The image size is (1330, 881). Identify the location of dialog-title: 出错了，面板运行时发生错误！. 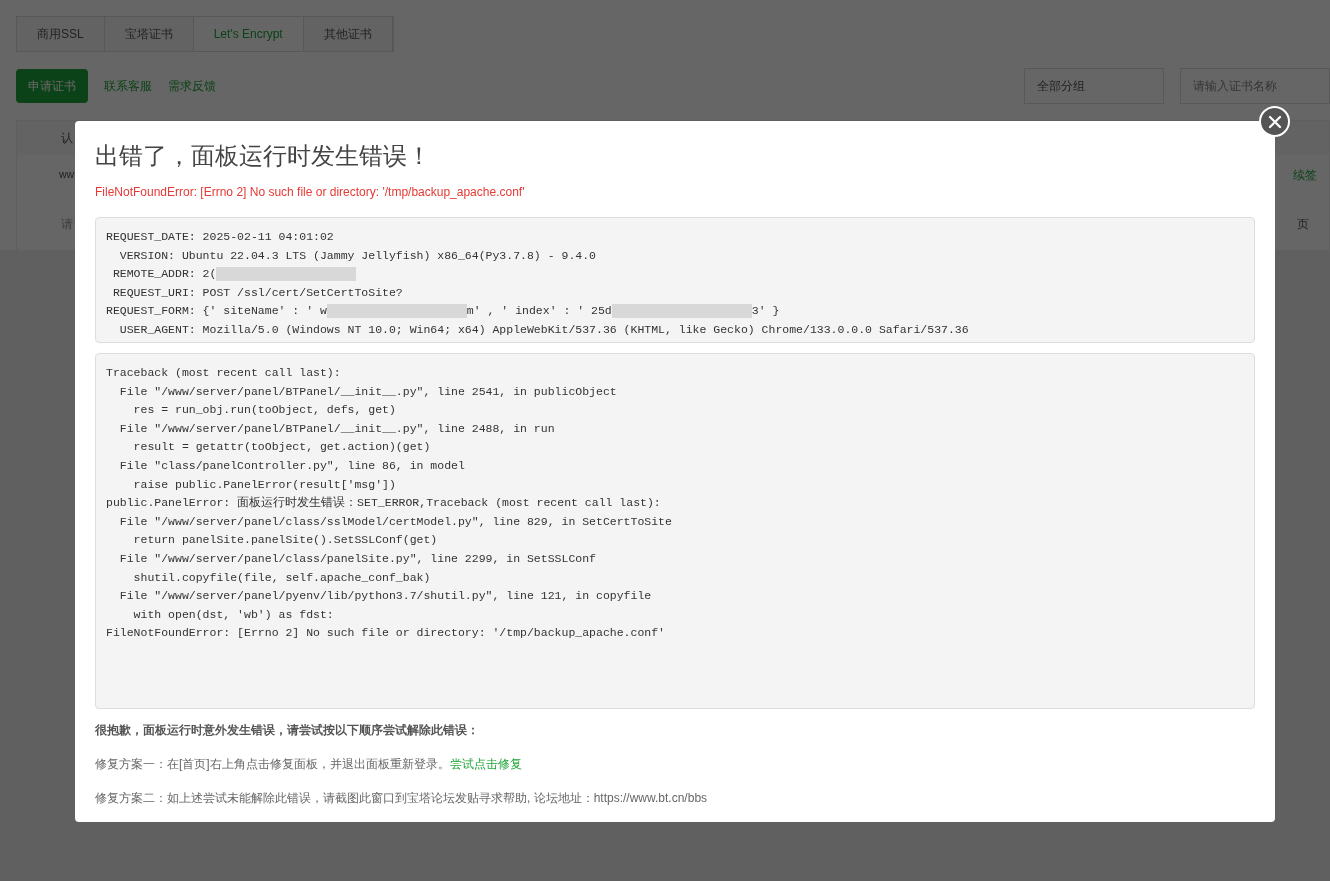
(263, 156).